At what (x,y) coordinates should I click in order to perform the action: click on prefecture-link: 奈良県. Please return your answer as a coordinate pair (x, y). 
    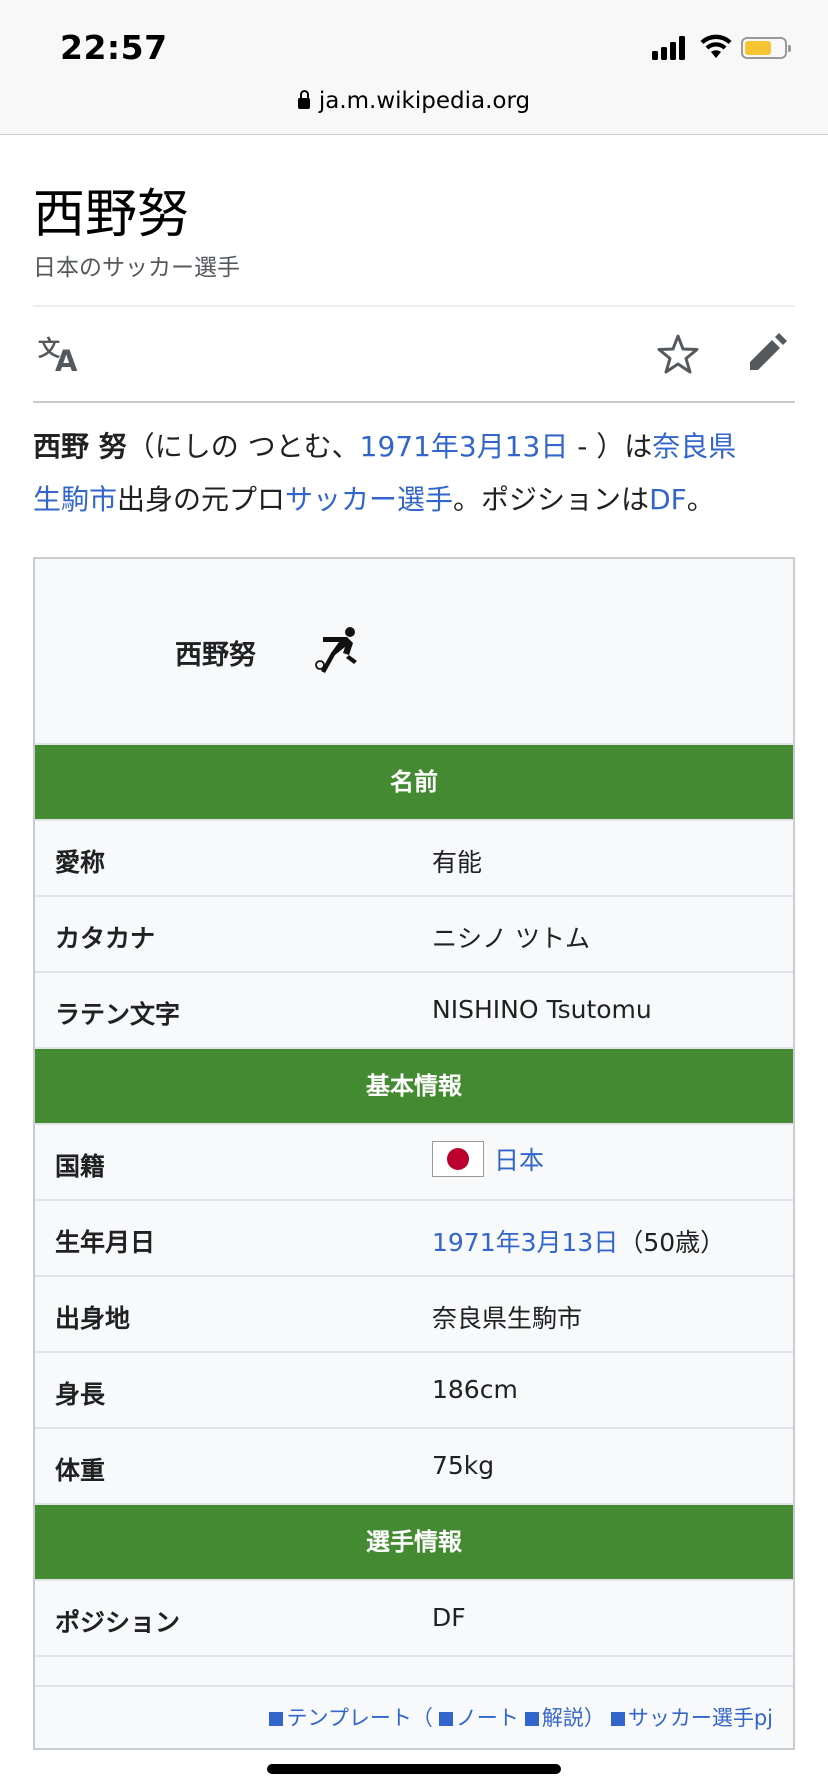
    Looking at the image, I should click on (694, 446).